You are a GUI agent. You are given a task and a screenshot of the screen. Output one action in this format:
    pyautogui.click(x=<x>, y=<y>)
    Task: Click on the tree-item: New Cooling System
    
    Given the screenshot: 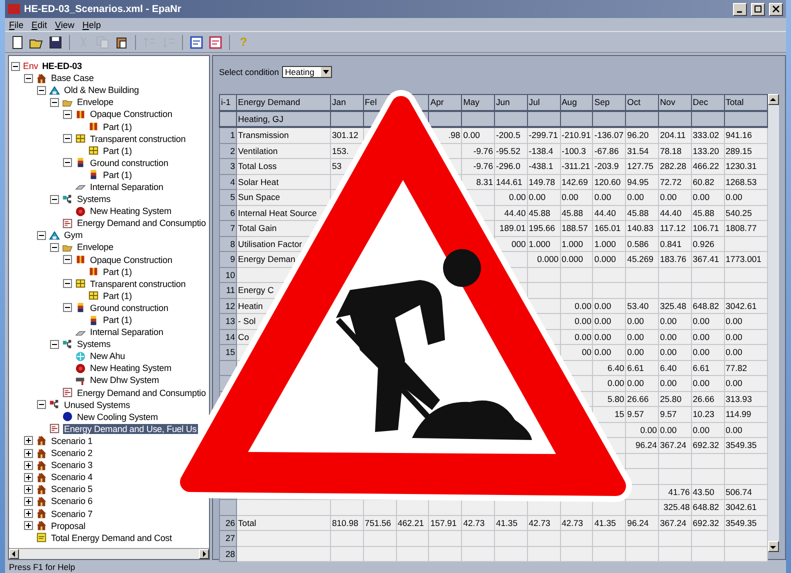 What is the action you would take?
    pyautogui.click(x=117, y=417)
    